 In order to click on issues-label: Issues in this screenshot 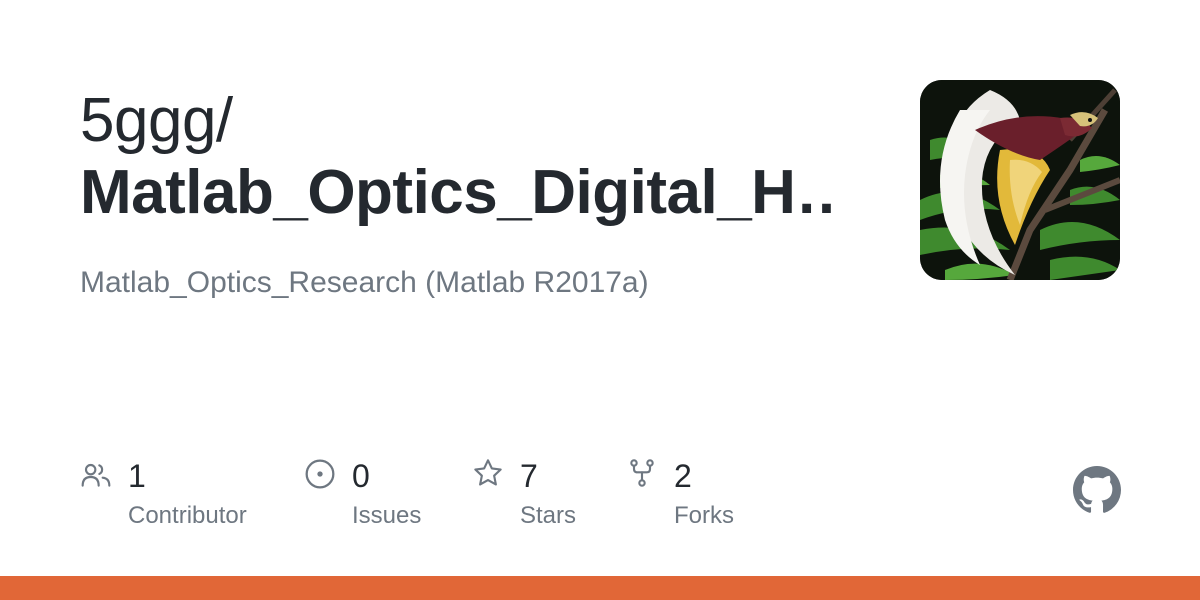, I will do `click(387, 515)`.